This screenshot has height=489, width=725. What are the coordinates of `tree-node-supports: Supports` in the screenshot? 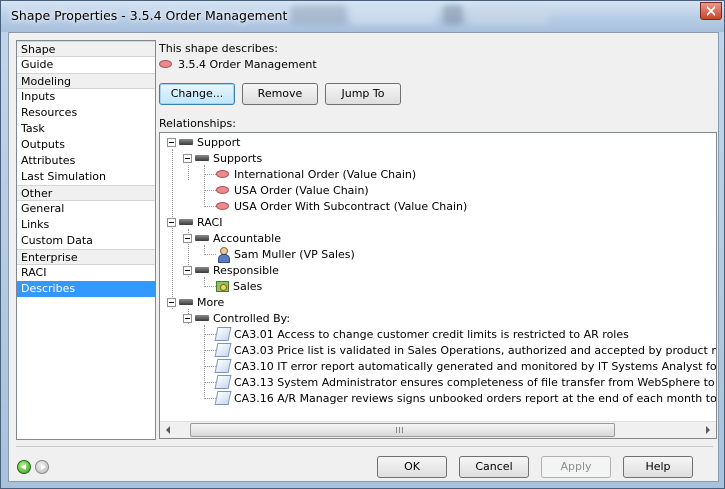 It's located at (222, 159).